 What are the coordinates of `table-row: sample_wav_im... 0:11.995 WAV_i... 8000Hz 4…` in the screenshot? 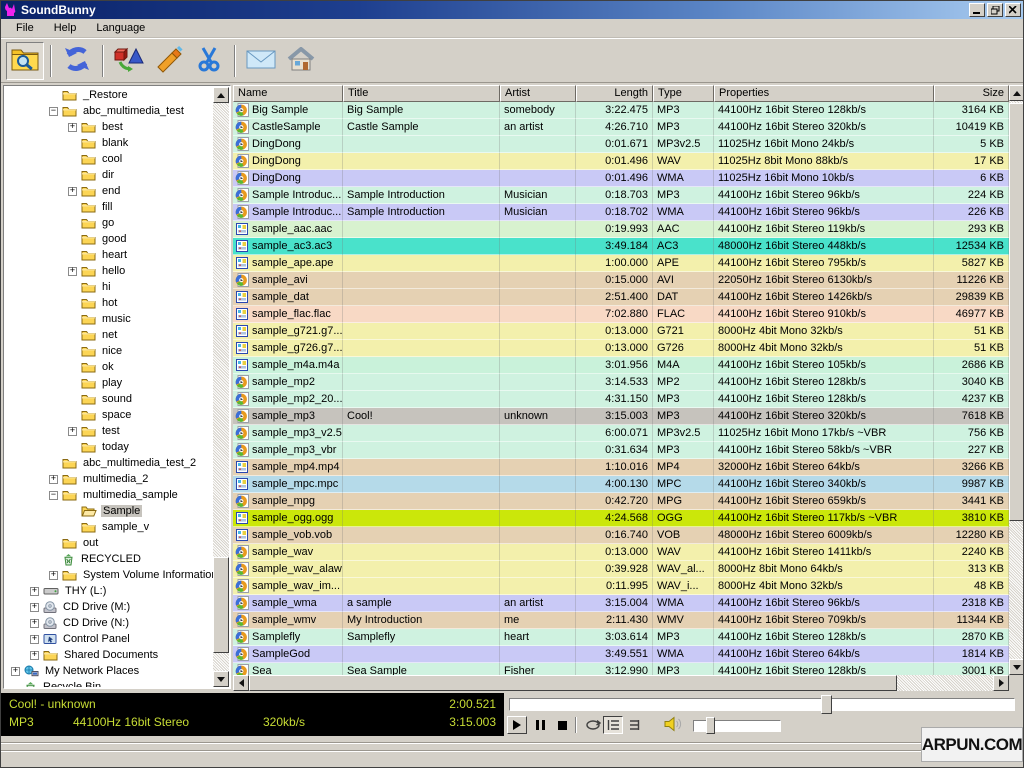 It's located at (621, 586).